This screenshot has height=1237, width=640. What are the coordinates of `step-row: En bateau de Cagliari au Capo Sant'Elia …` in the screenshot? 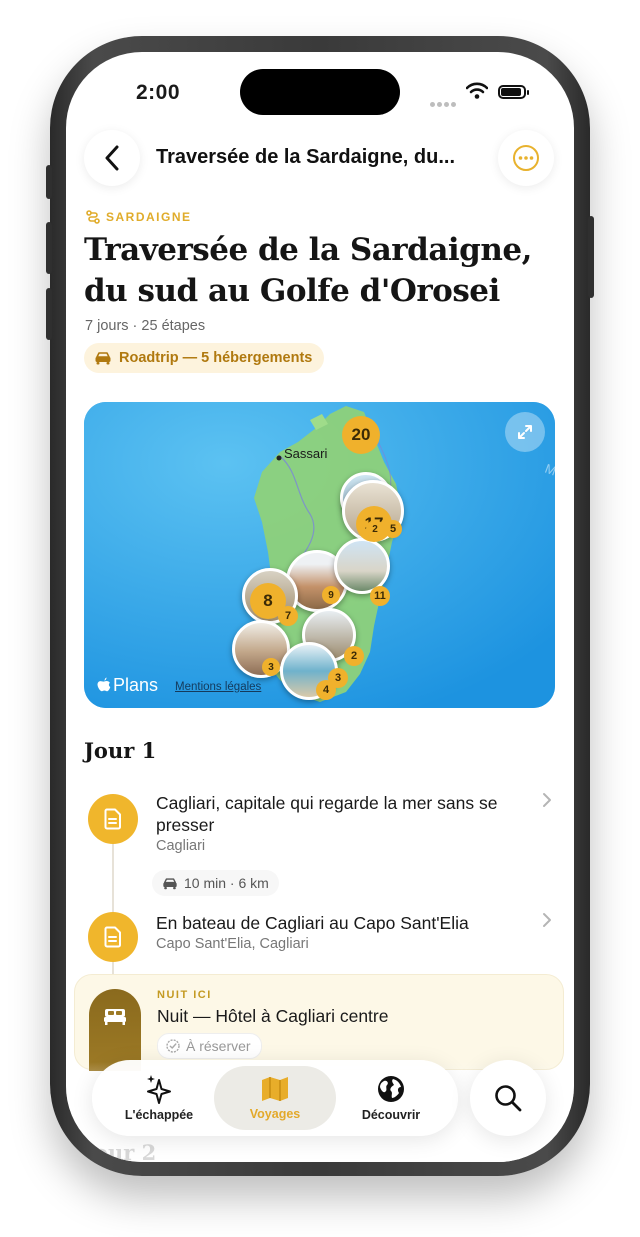 It's located at (320, 937).